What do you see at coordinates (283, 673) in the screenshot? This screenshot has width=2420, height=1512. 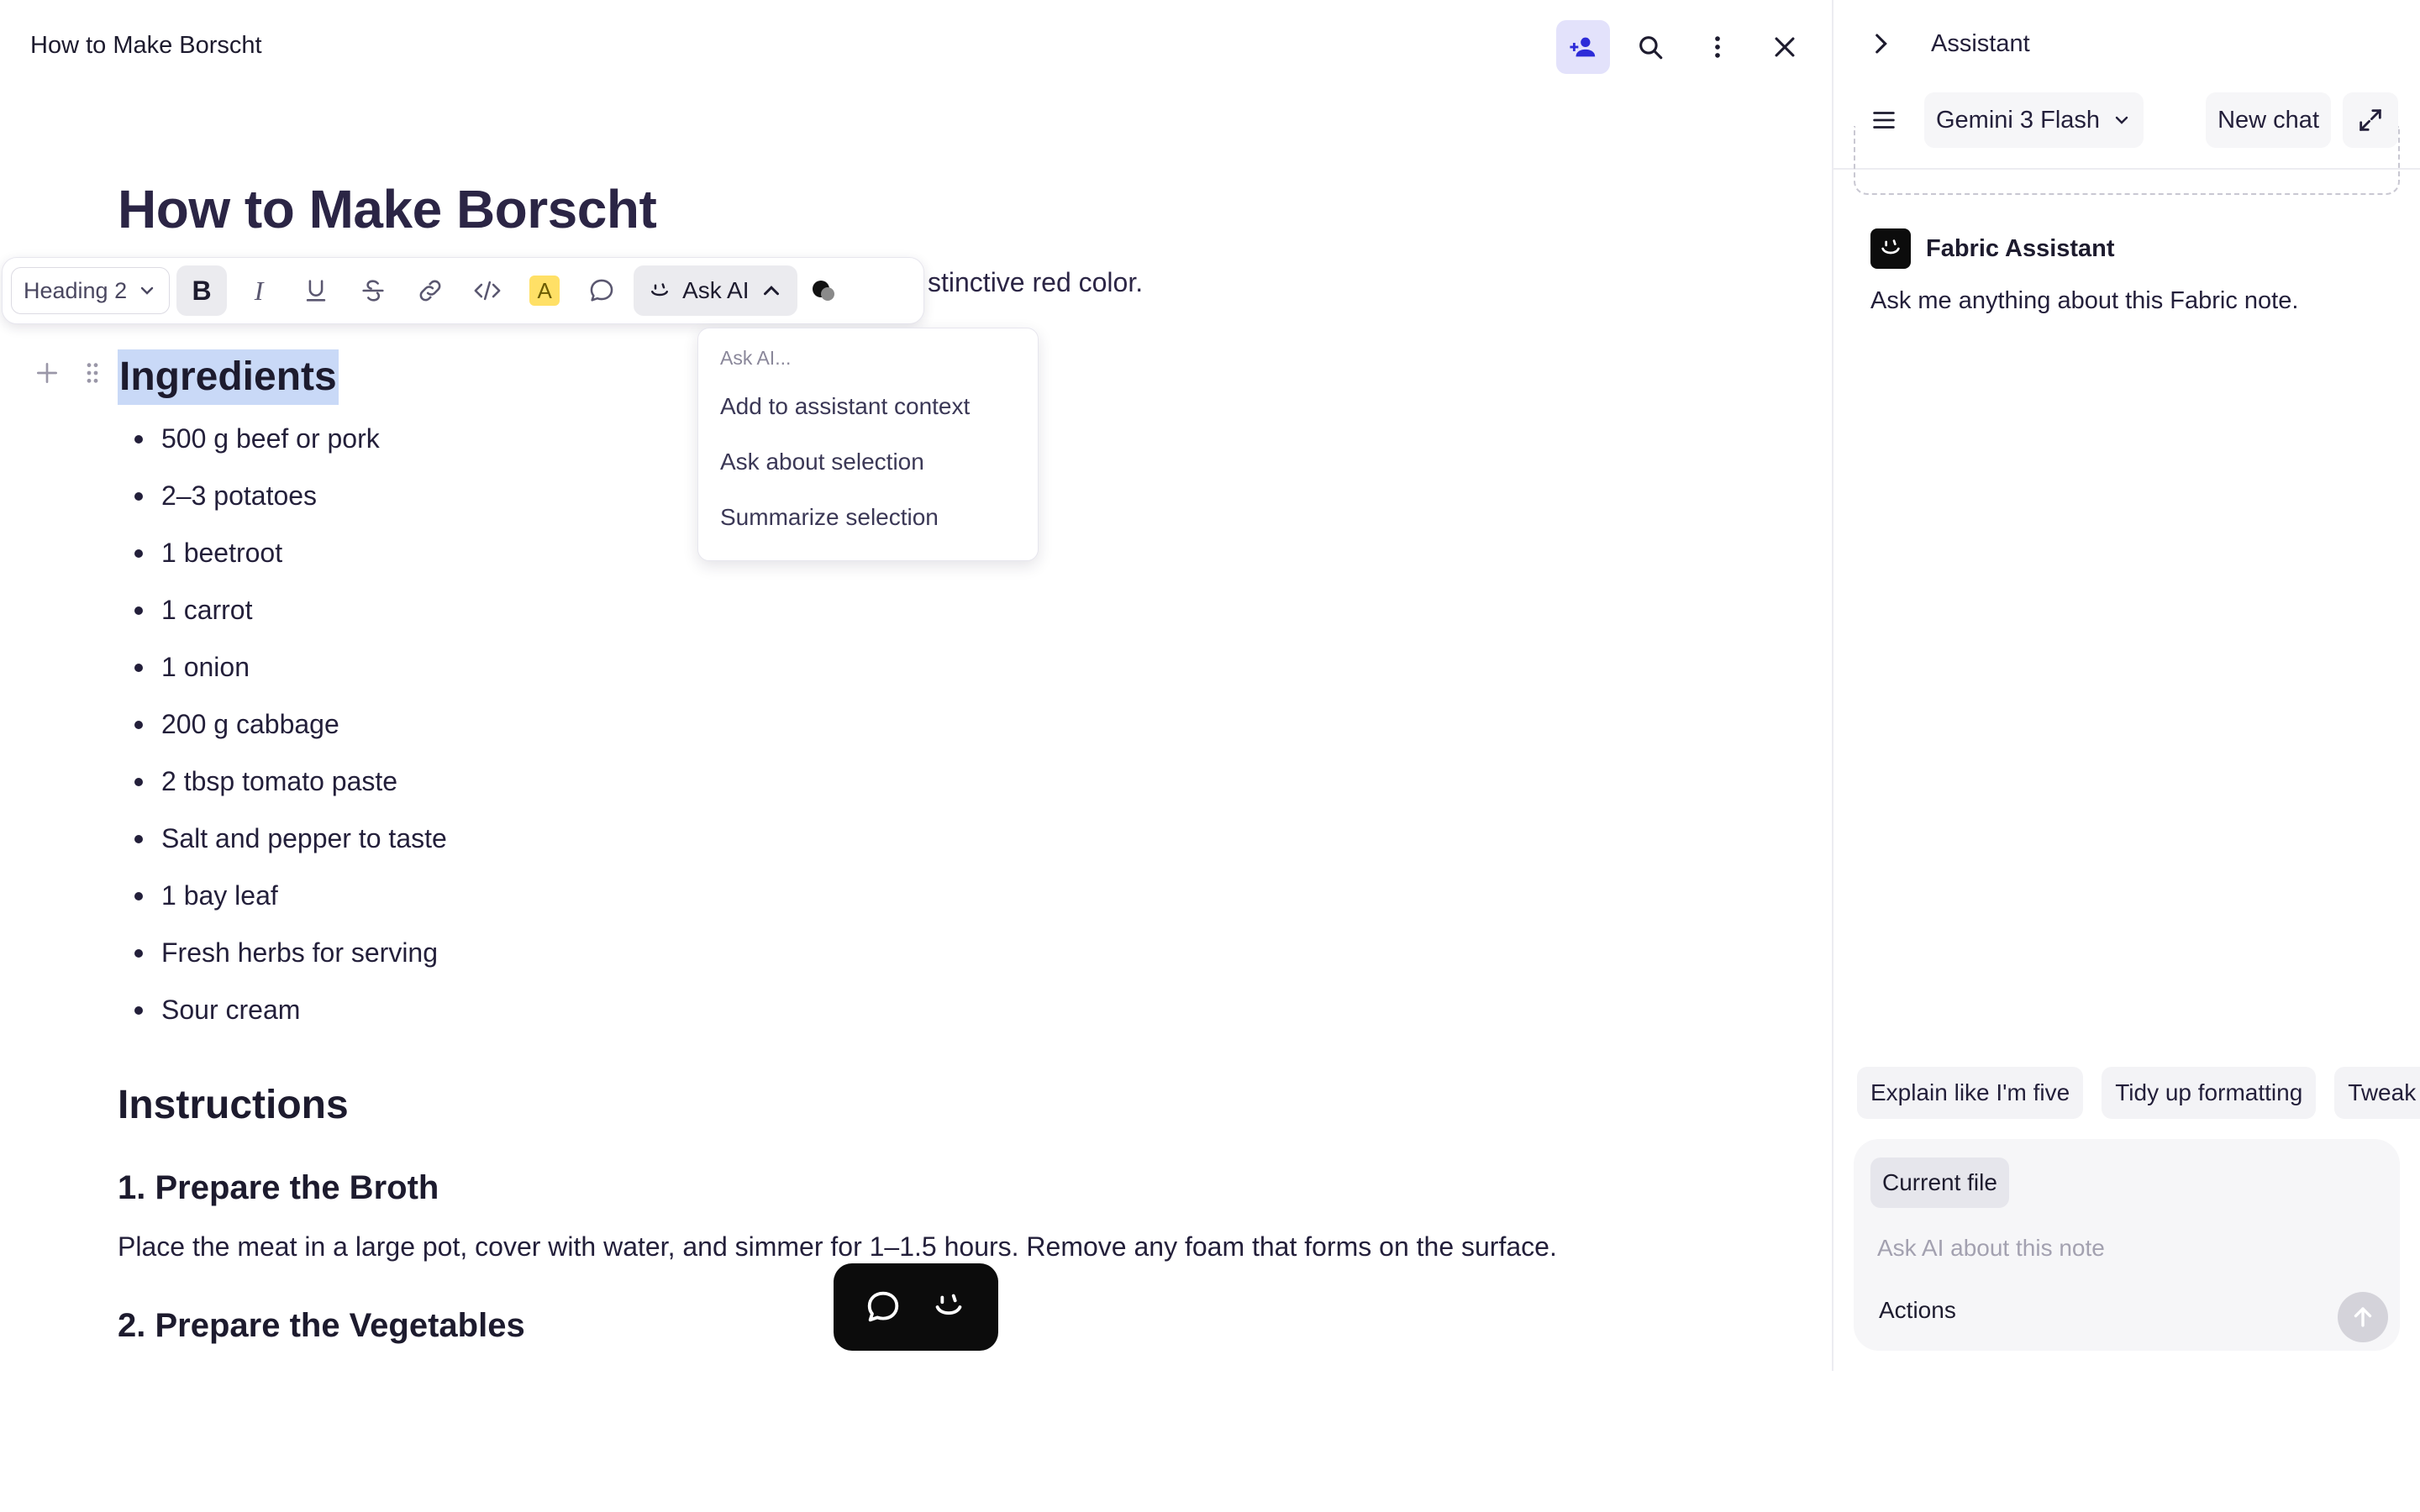 I see `list-item: 1 onion` at bounding box center [283, 673].